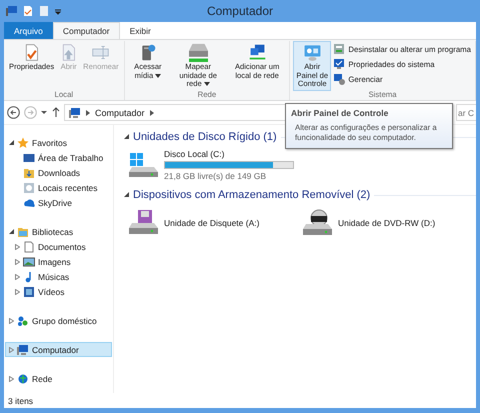 Image resolution: width=480 pixels, height=413 pixels. What do you see at coordinates (240, 11) in the screenshot?
I see `window-title: Computador` at bounding box center [240, 11].